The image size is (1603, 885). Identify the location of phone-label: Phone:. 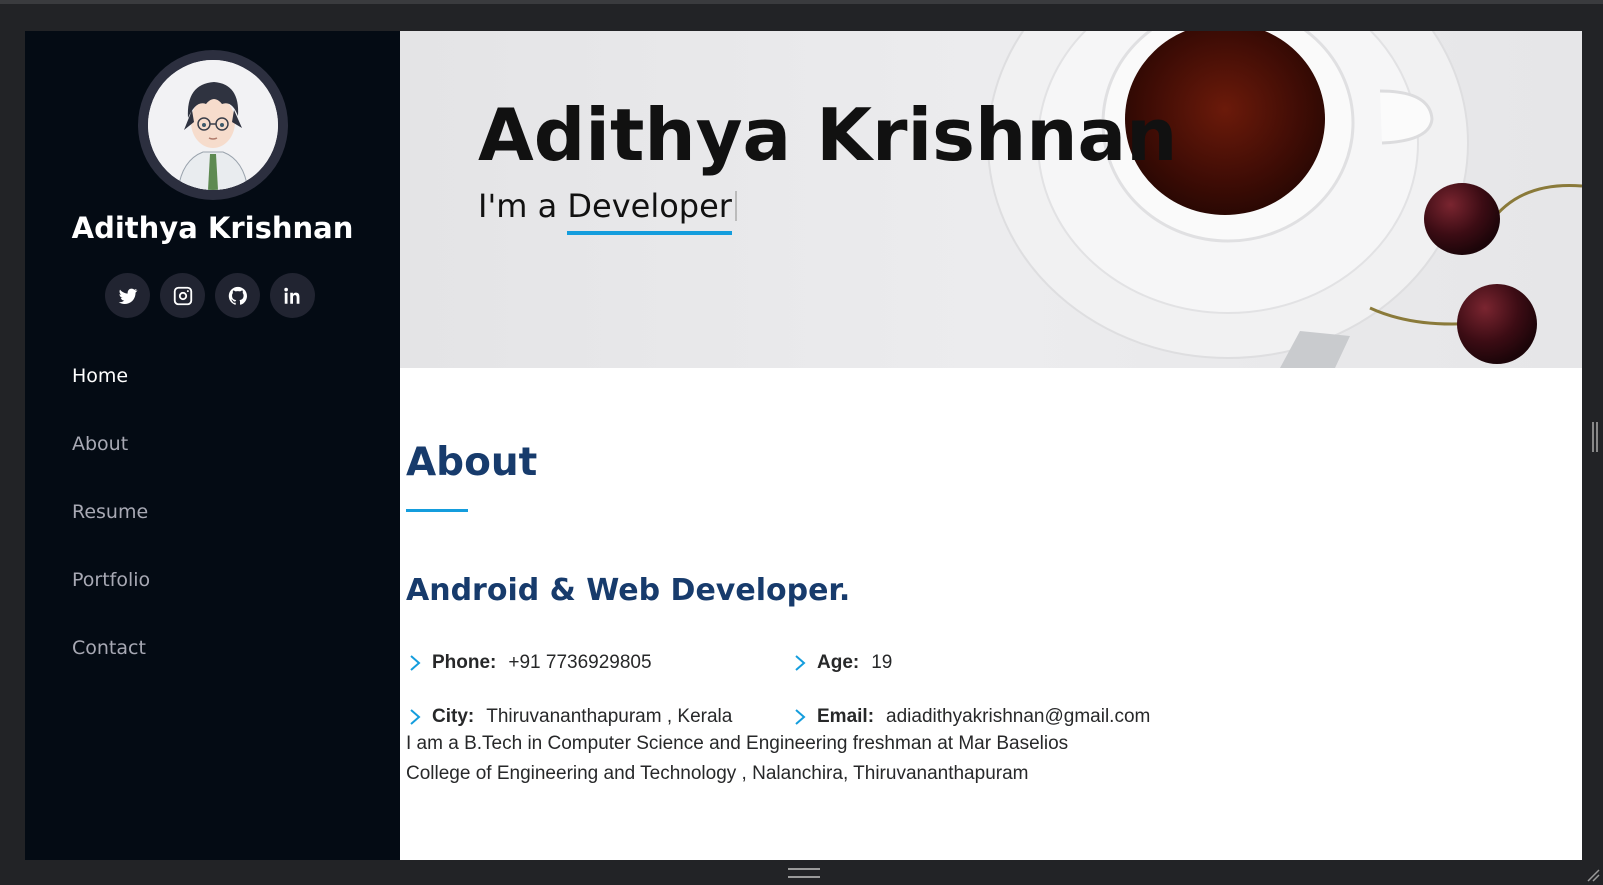
(464, 662).